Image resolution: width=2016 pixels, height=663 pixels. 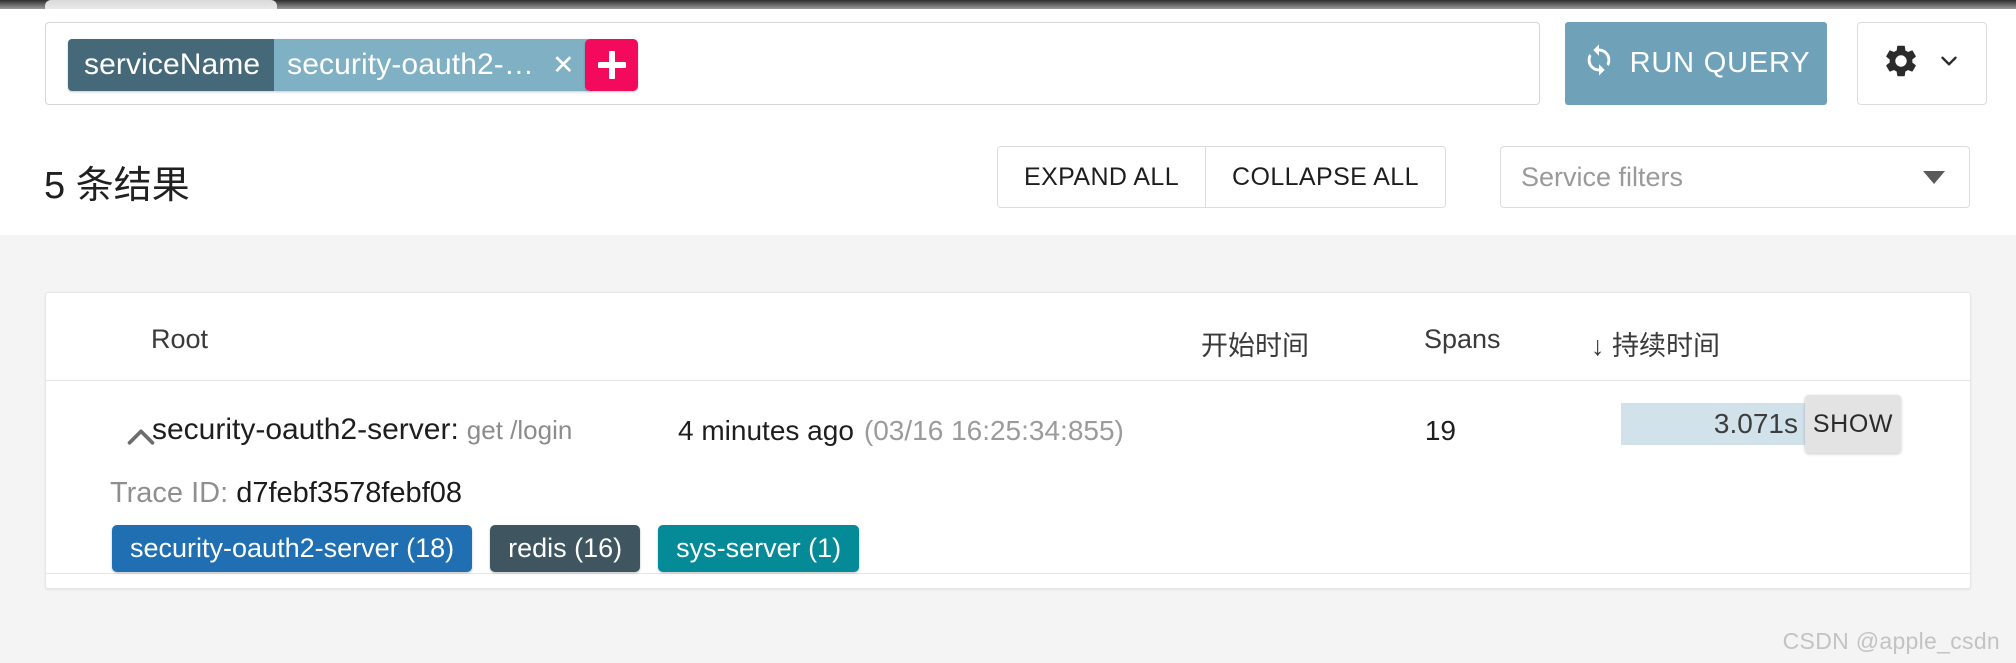 What do you see at coordinates (792, 63) in the screenshot?
I see `search-input: serviceName security-oauth2-… ✕` at bounding box center [792, 63].